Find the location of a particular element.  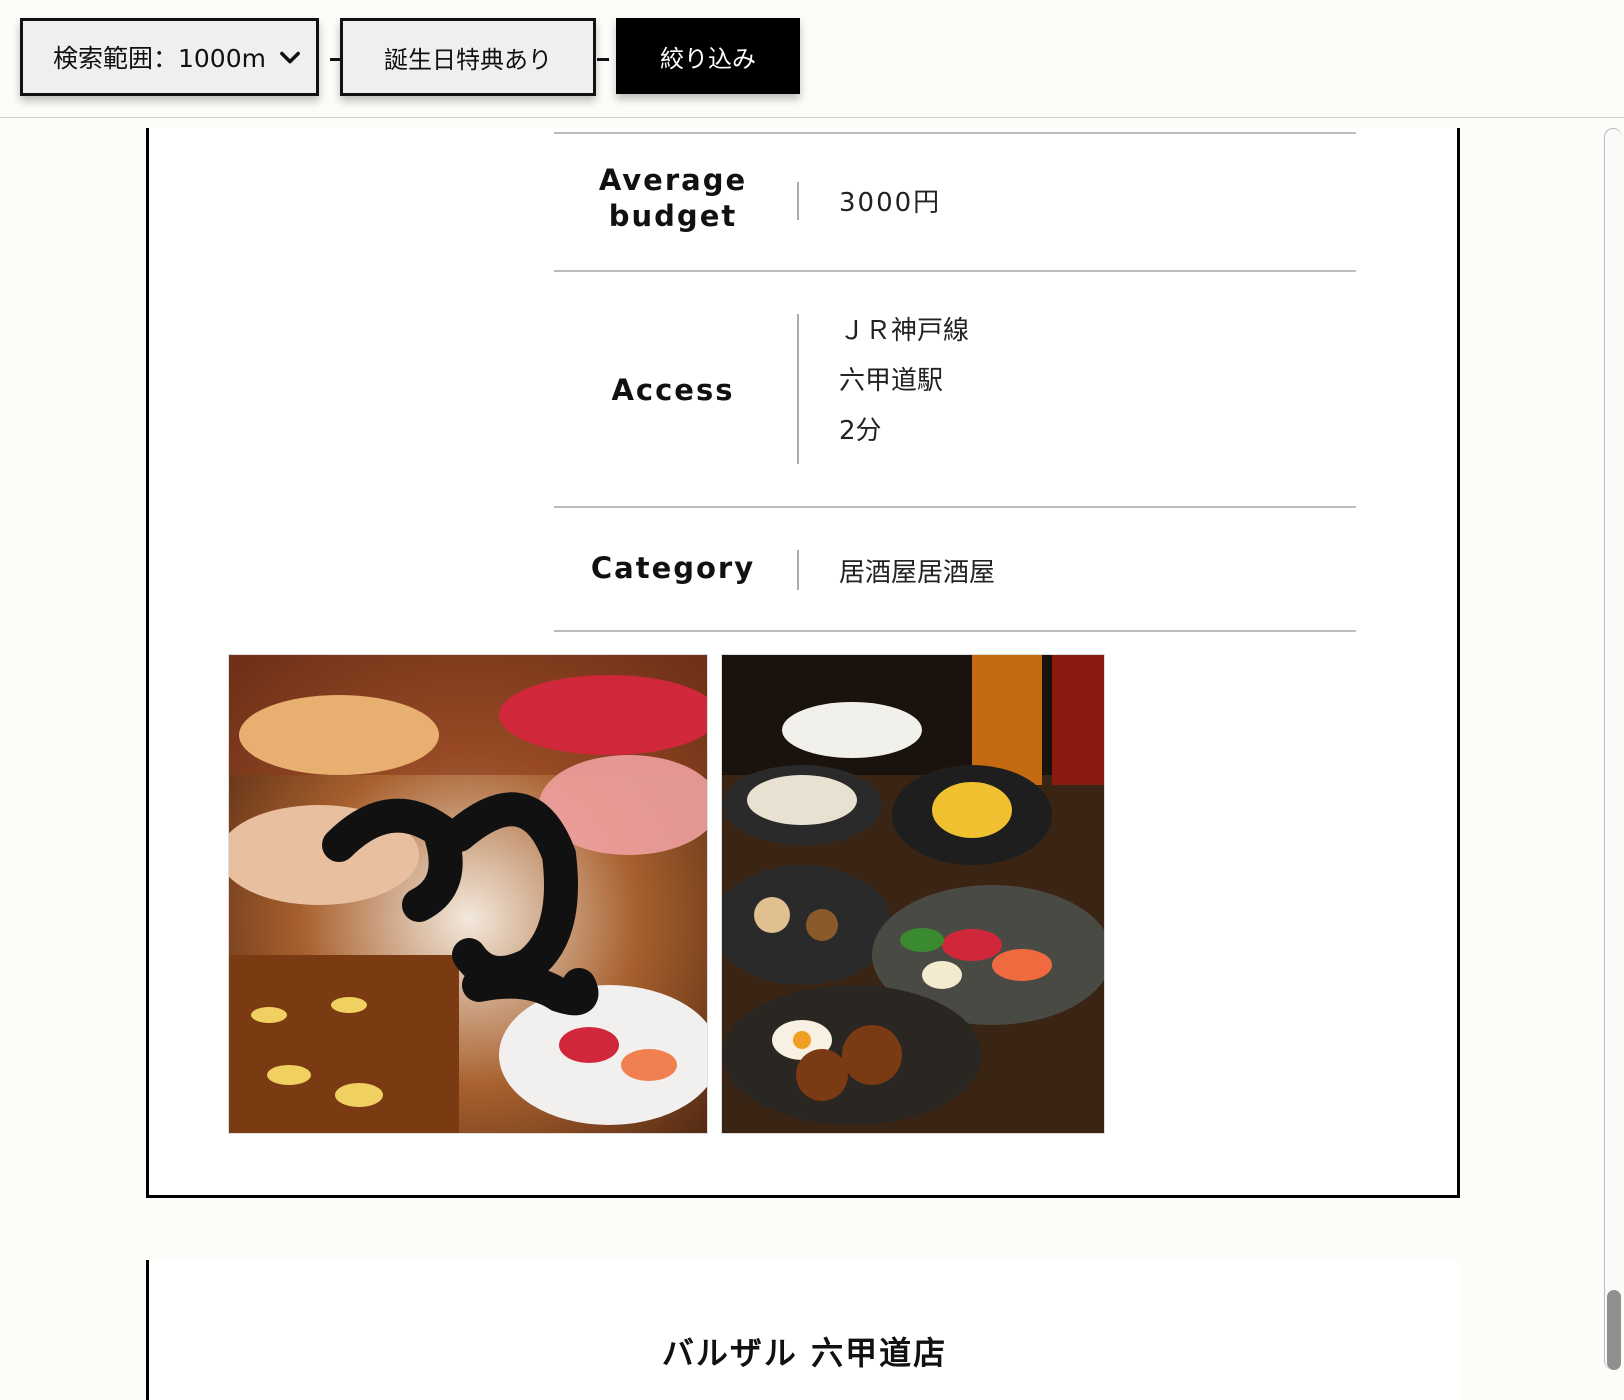

search-range-select: 検索範囲：1000m is located at coordinates (169, 57).